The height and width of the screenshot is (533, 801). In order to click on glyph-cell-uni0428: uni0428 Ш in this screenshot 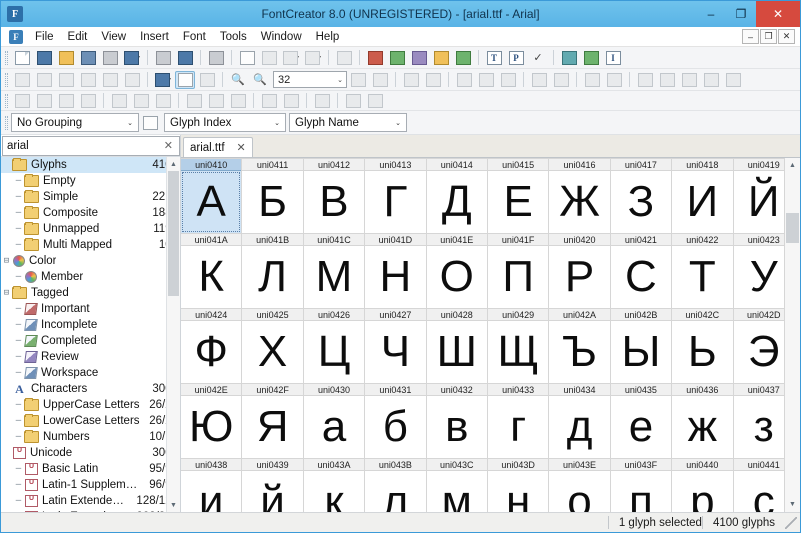, I will do `click(457, 345)`.